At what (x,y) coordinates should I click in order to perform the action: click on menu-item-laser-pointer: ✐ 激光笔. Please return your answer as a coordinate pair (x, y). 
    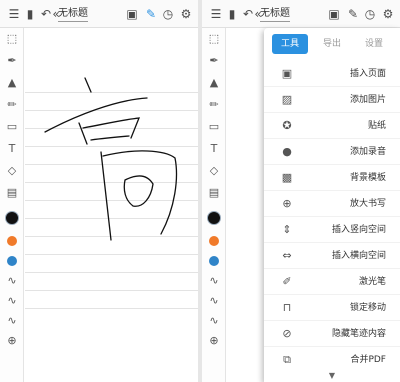
    Looking at the image, I should click on (332, 282).